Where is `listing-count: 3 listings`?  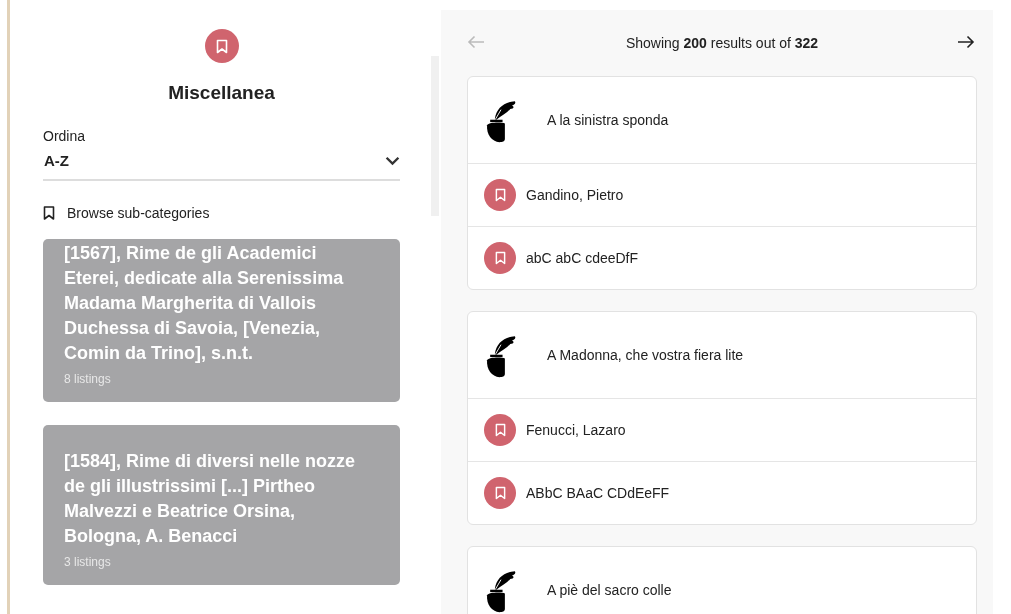
listing-count: 3 listings is located at coordinates (88, 562).